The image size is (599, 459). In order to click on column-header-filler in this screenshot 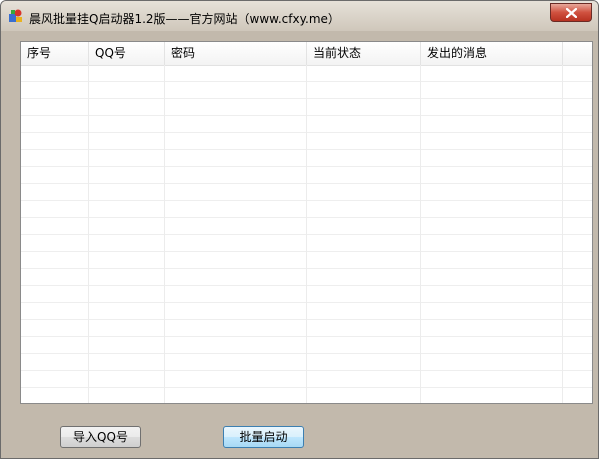, I will do `click(577, 53)`.